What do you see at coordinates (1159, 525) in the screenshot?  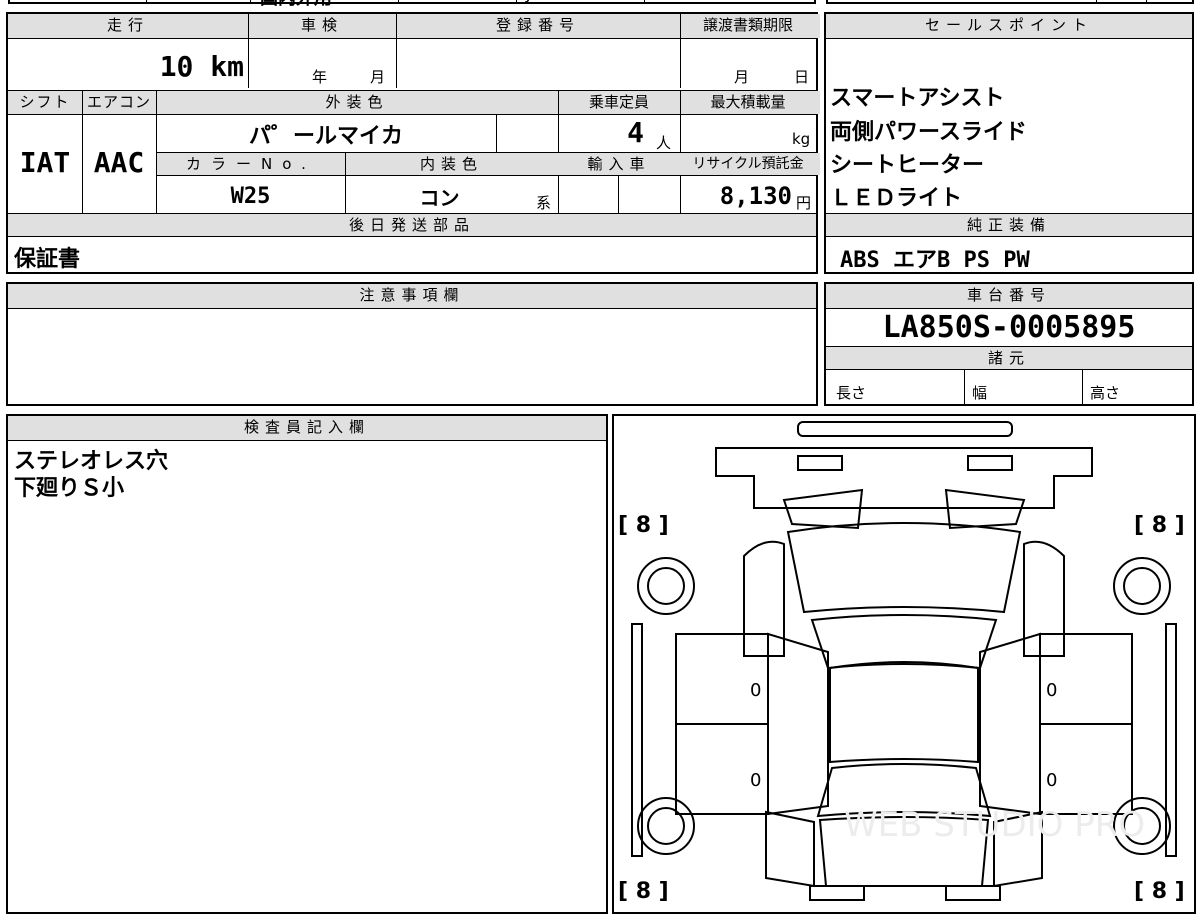 I see `tire-grade-front-right: [ 8 ]` at bounding box center [1159, 525].